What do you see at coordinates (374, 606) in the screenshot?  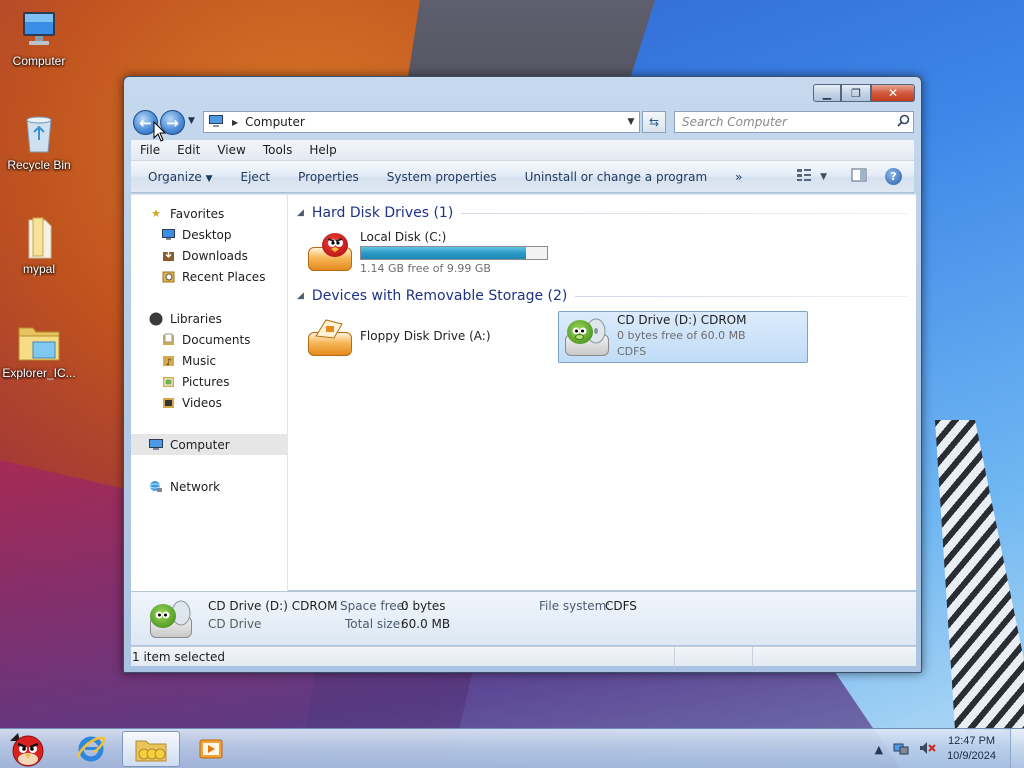 I see `details-space-free-label: Space free:` at bounding box center [374, 606].